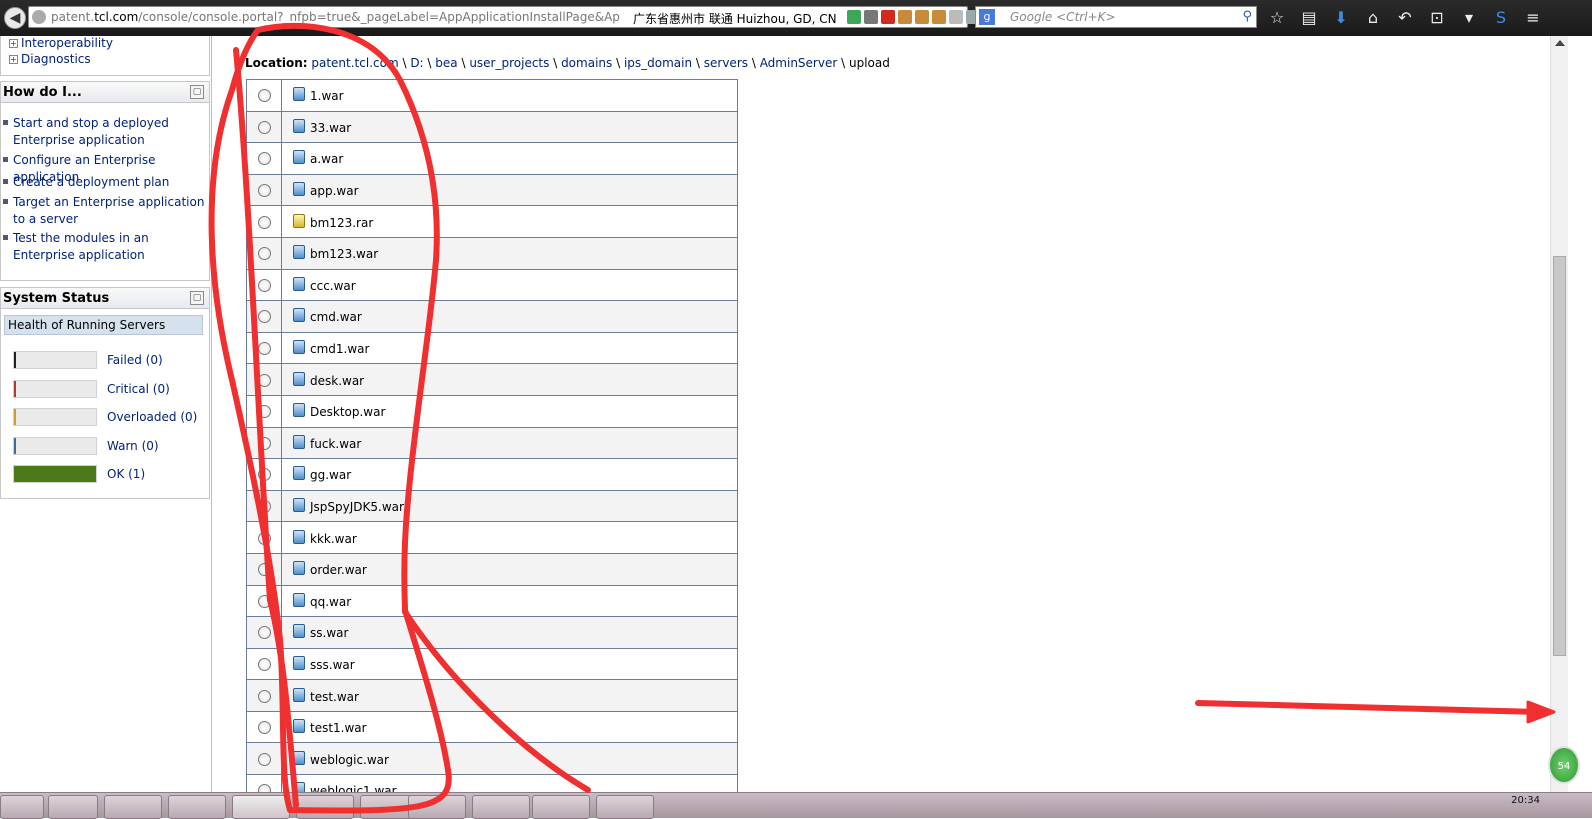 Image resolution: width=1592 pixels, height=819 pixels. I want to click on search-bar: g Google <Ctrl+K> ⚲, so click(1116, 17).